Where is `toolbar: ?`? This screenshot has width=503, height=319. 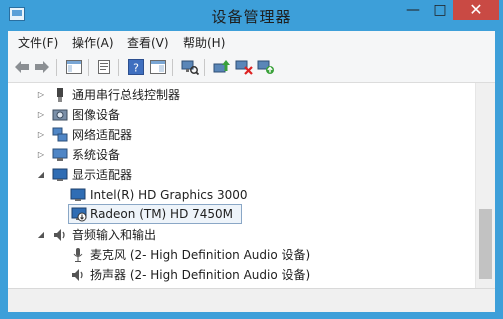 toolbar: ? is located at coordinates (251, 68).